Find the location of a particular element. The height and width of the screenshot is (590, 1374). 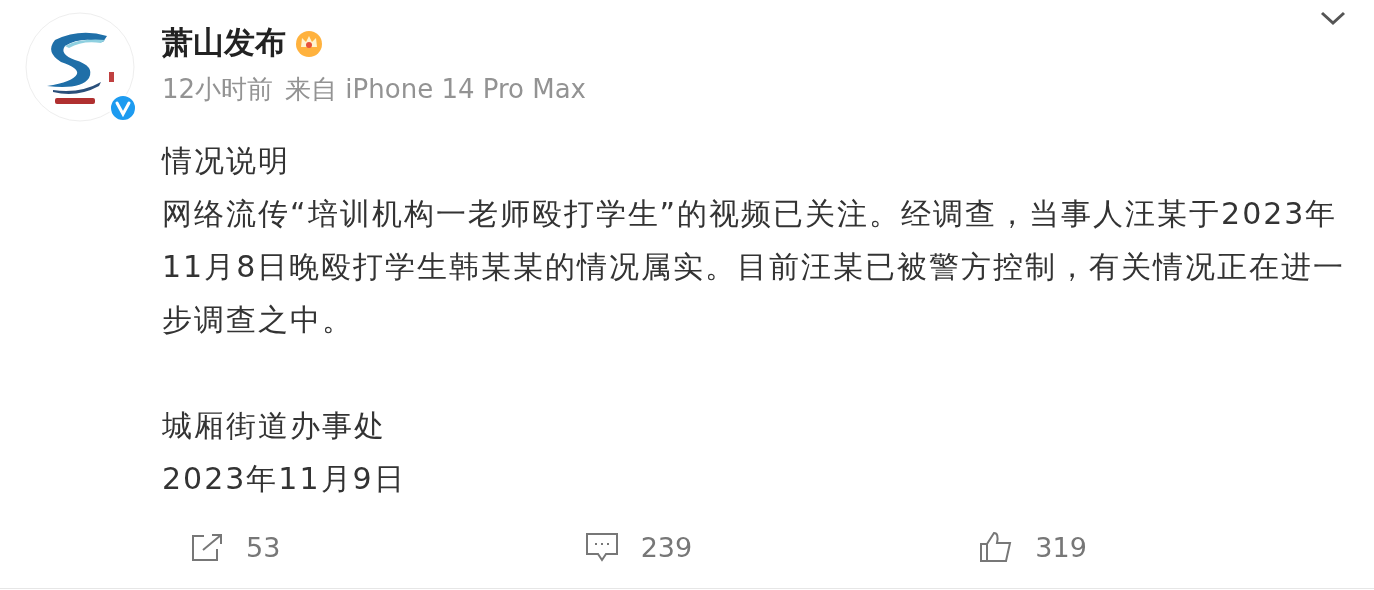

signature-text: 2023年11月9日 is located at coordinates (284, 479).